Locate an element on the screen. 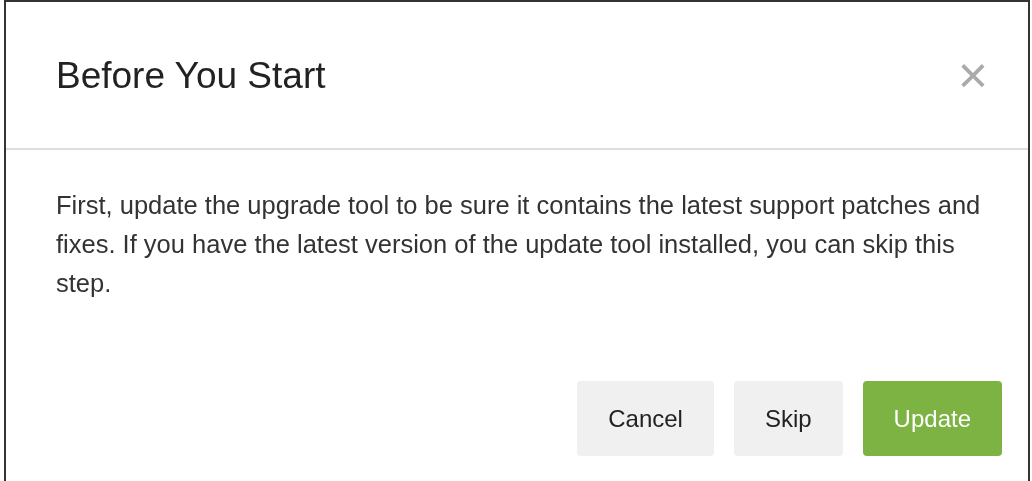 The height and width of the screenshot is (481, 1032). dialog-title: Before You Start is located at coordinates (191, 75).